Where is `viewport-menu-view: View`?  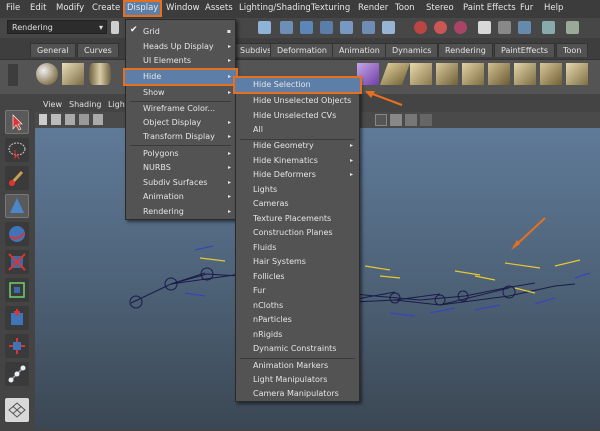
viewport-menu-view: View is located at coordinates (52, 104).